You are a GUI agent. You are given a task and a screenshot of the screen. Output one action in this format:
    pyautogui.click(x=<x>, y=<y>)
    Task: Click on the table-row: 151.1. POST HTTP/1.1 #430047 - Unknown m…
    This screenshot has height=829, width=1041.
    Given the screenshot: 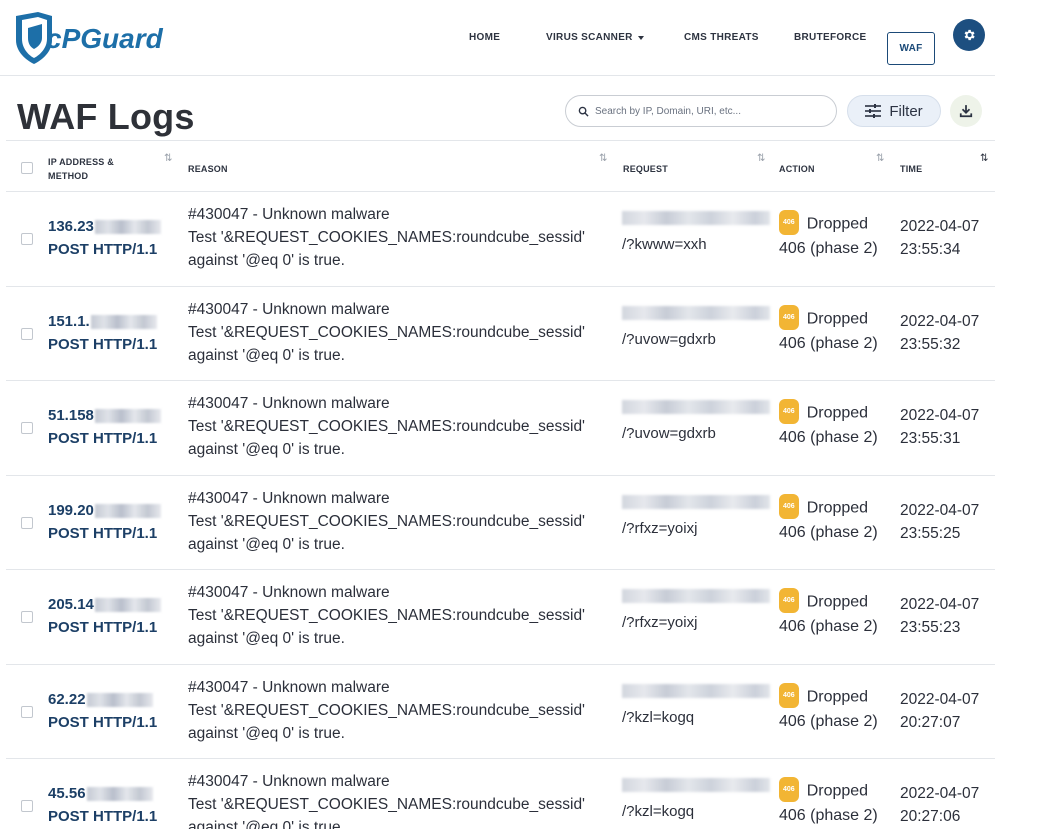 What is the action you would take?
    pyautogui.click(x=500, y=334)
    